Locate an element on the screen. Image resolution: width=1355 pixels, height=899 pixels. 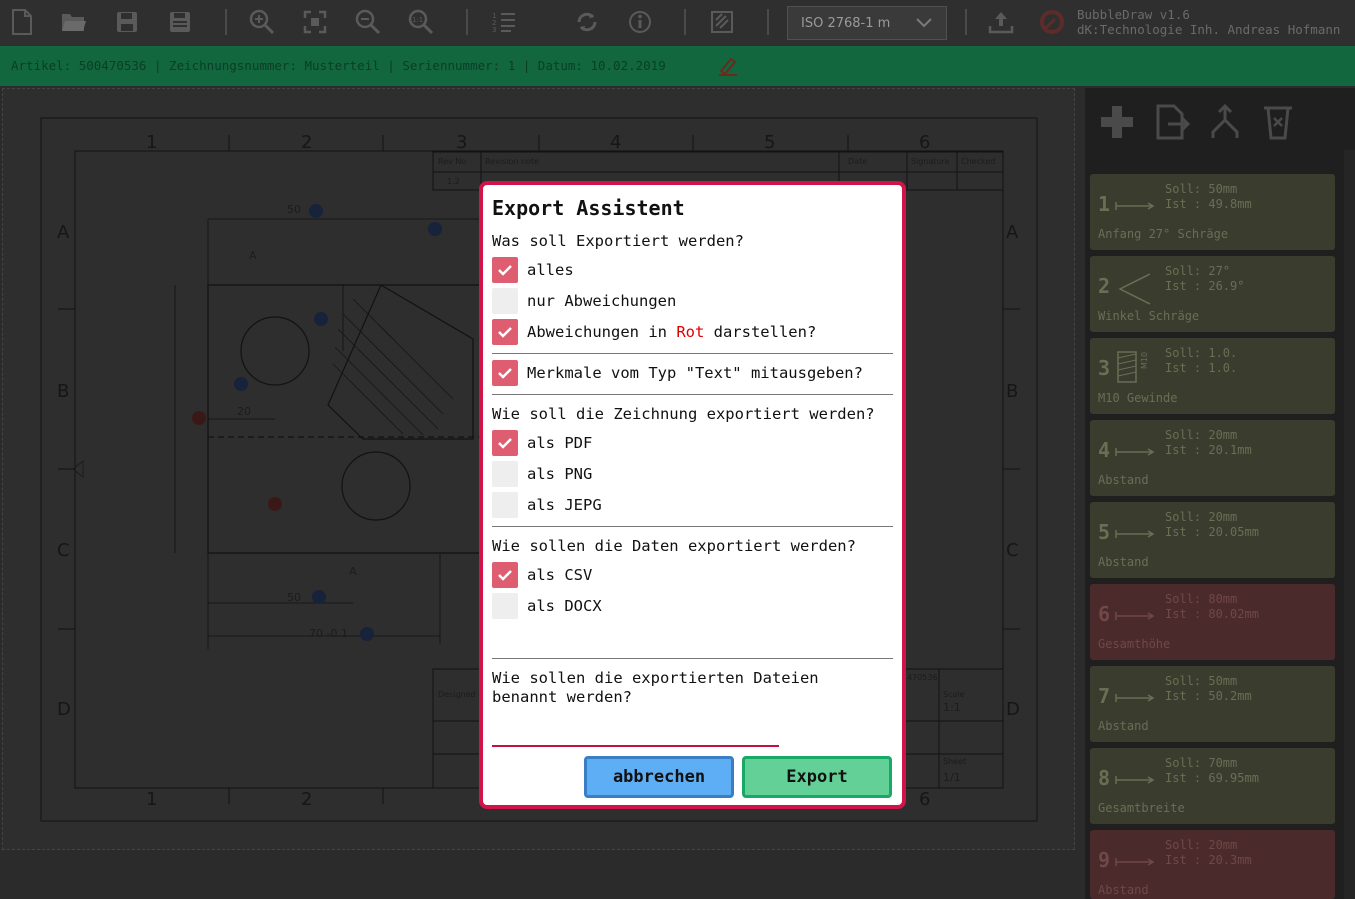
filename-input is located at coordinates (635, 735).